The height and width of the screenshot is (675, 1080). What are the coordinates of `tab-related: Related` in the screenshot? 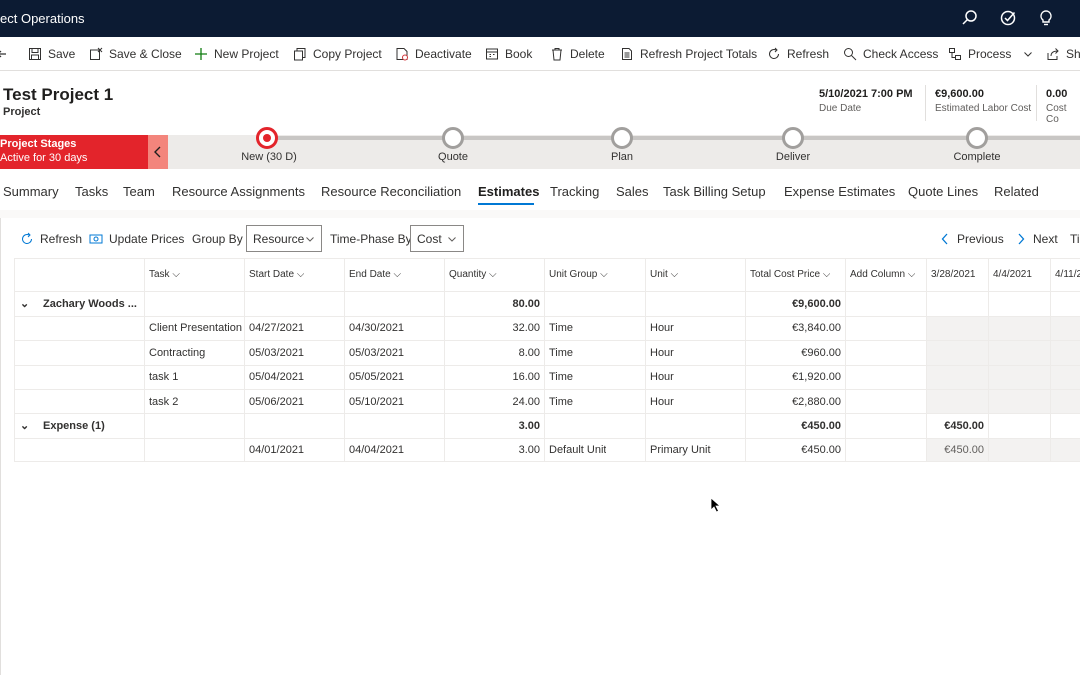 It's located at (1016, 191).